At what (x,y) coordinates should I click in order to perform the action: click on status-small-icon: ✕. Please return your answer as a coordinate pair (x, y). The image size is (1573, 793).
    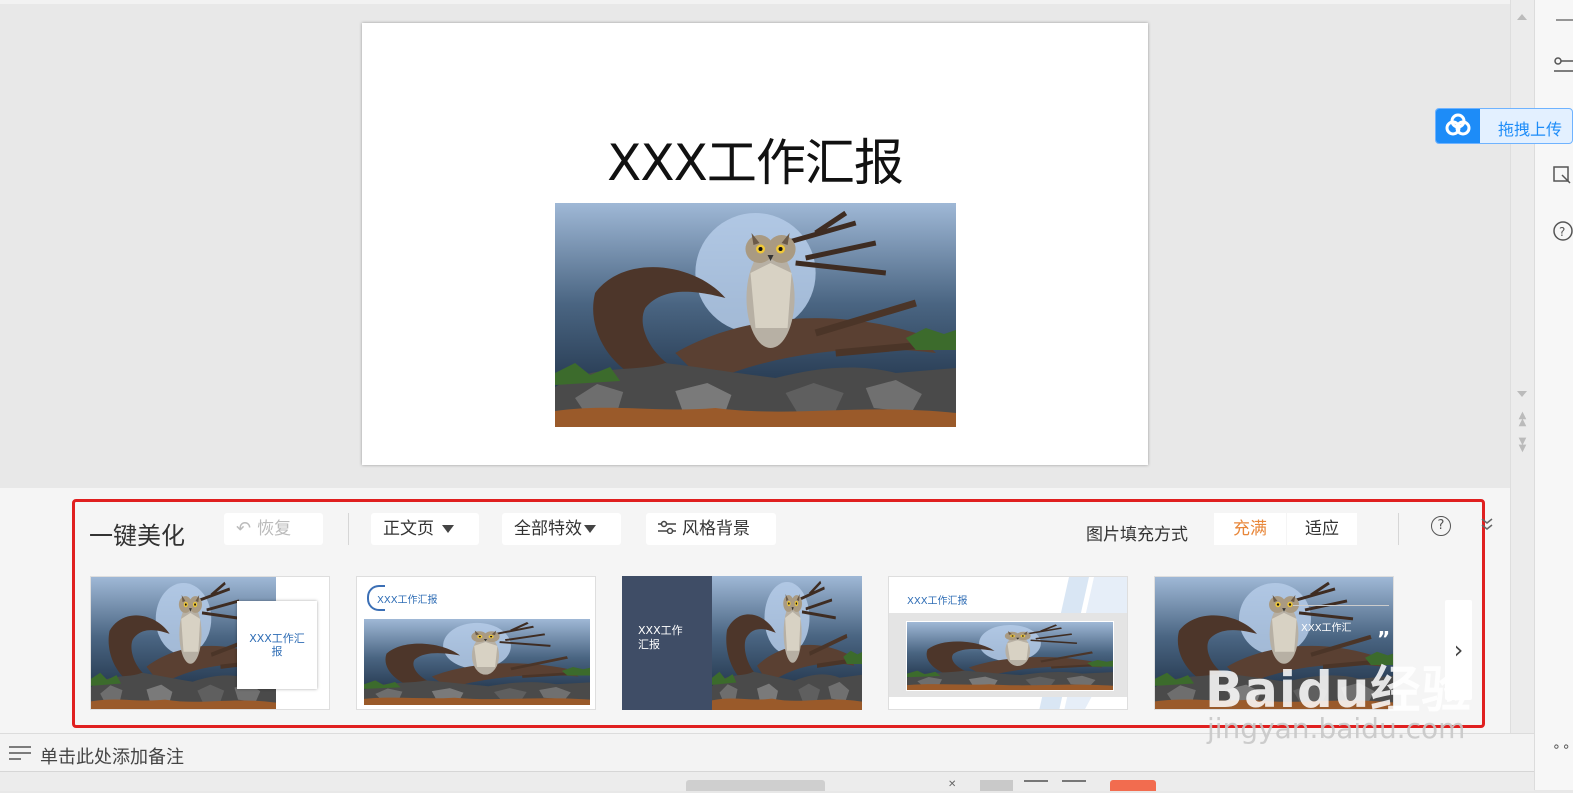
    Looking at the image, I should click on (956, 785).